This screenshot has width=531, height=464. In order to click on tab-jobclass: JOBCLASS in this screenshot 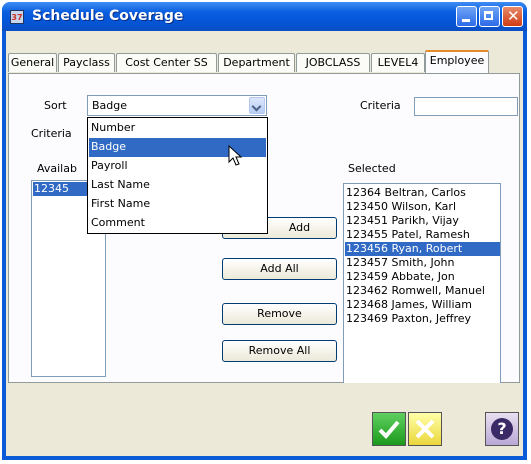, I will do `click(333, 62)`.